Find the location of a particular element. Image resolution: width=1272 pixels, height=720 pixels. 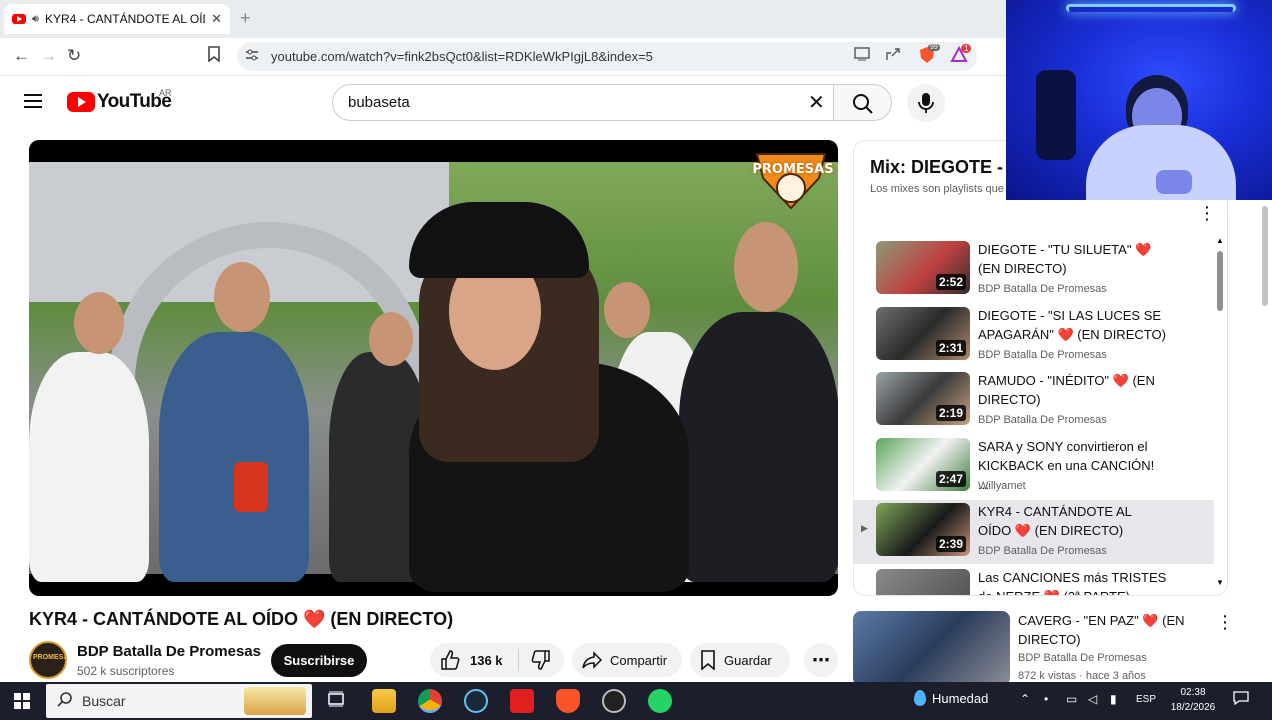

weather-widget: Humedad is located at coordinates (951, 698).